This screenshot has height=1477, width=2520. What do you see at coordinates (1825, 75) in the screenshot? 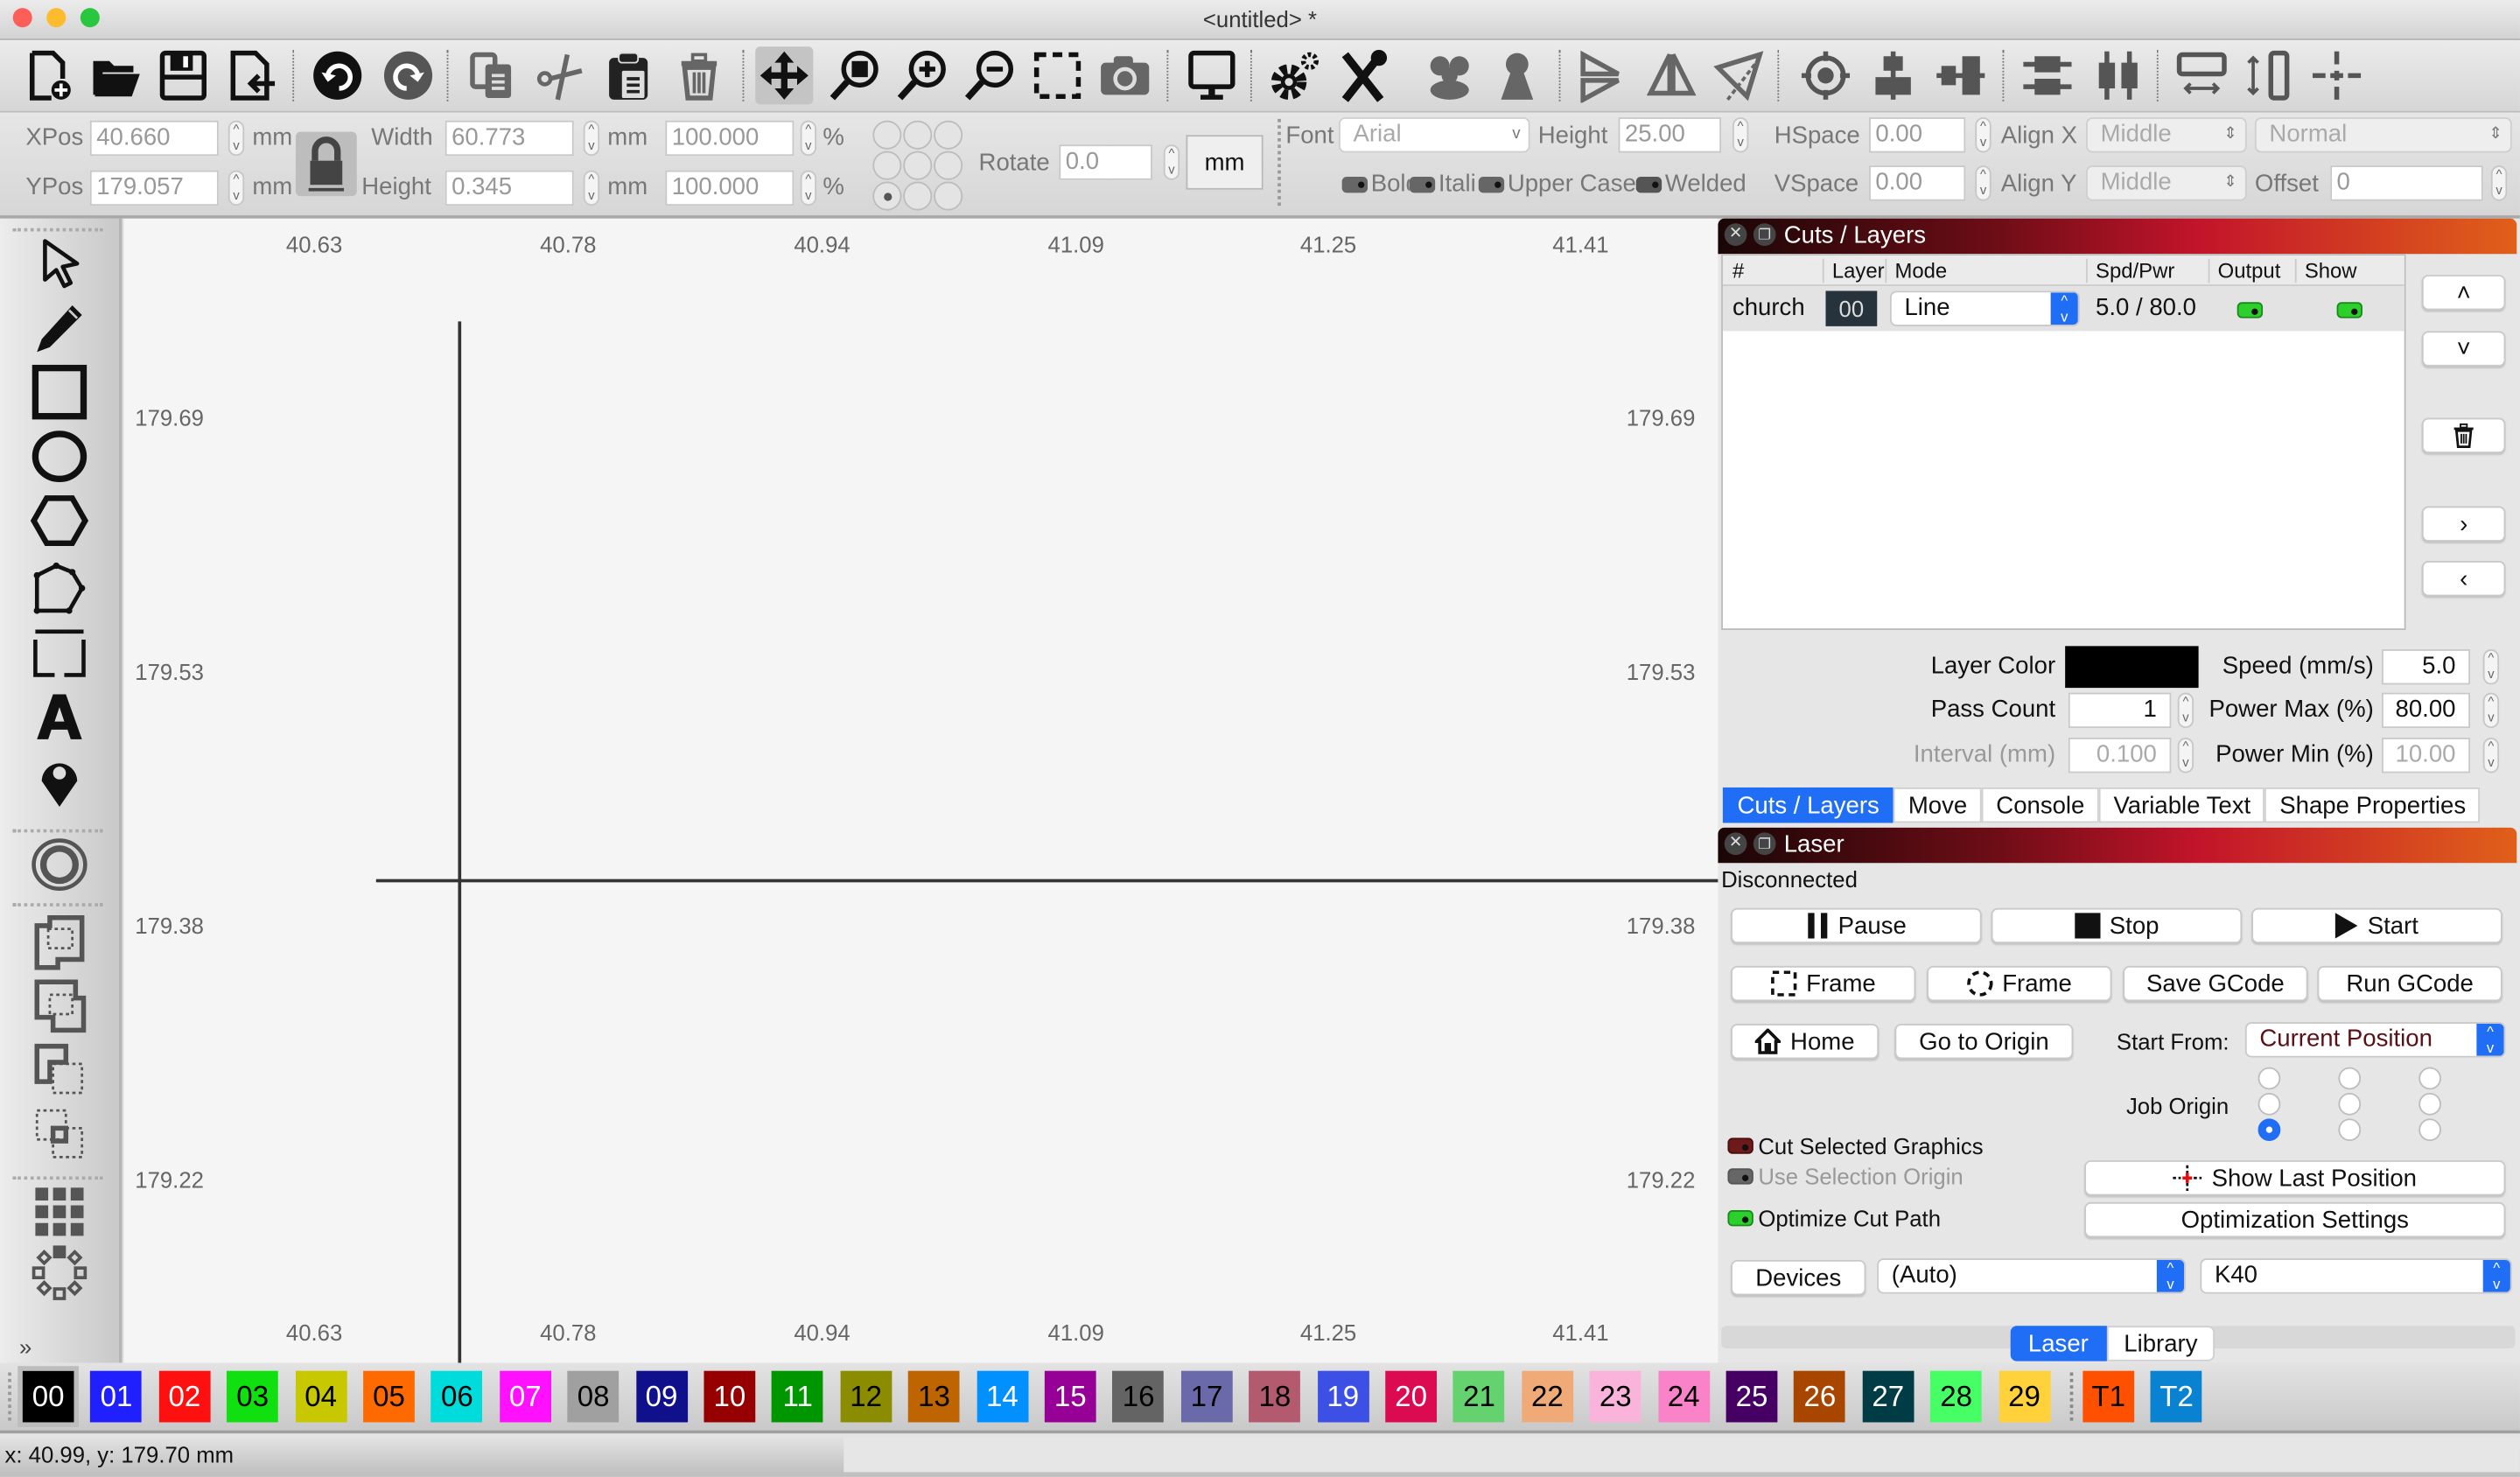
I see `align-center-icon` at bounding box center [1825, 75].